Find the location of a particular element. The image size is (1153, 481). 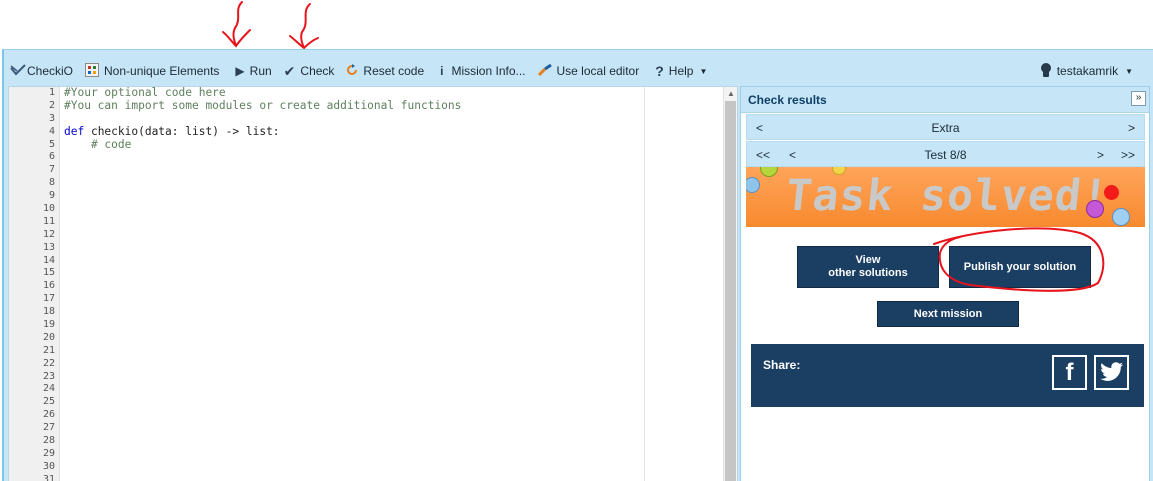

view-label-line2: other solutions is located at coordinates (868, 273).